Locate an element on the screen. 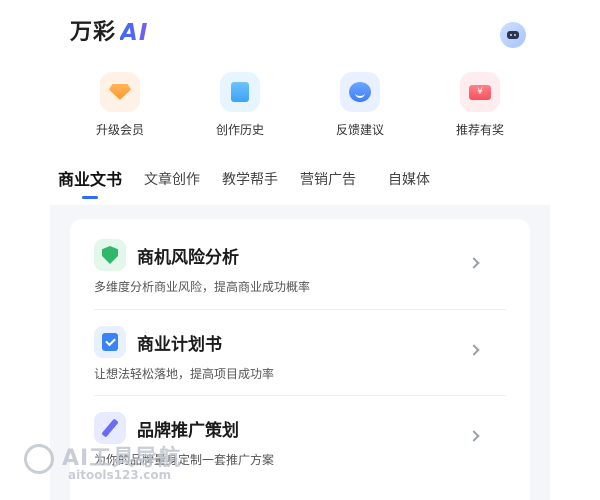 This screenshot has height=500, width=600. user-avatar is located at coordinates (513, 35).